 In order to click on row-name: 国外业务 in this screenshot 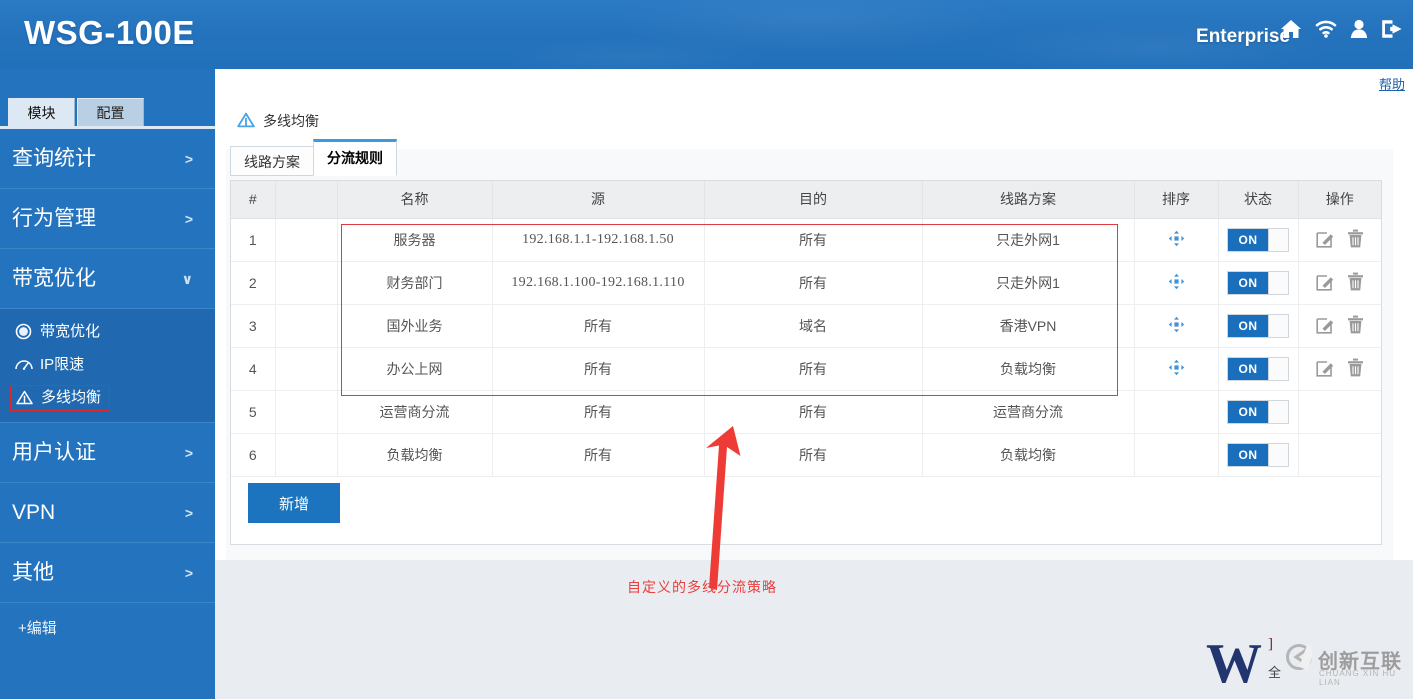, I will do `click(415, 326)`.